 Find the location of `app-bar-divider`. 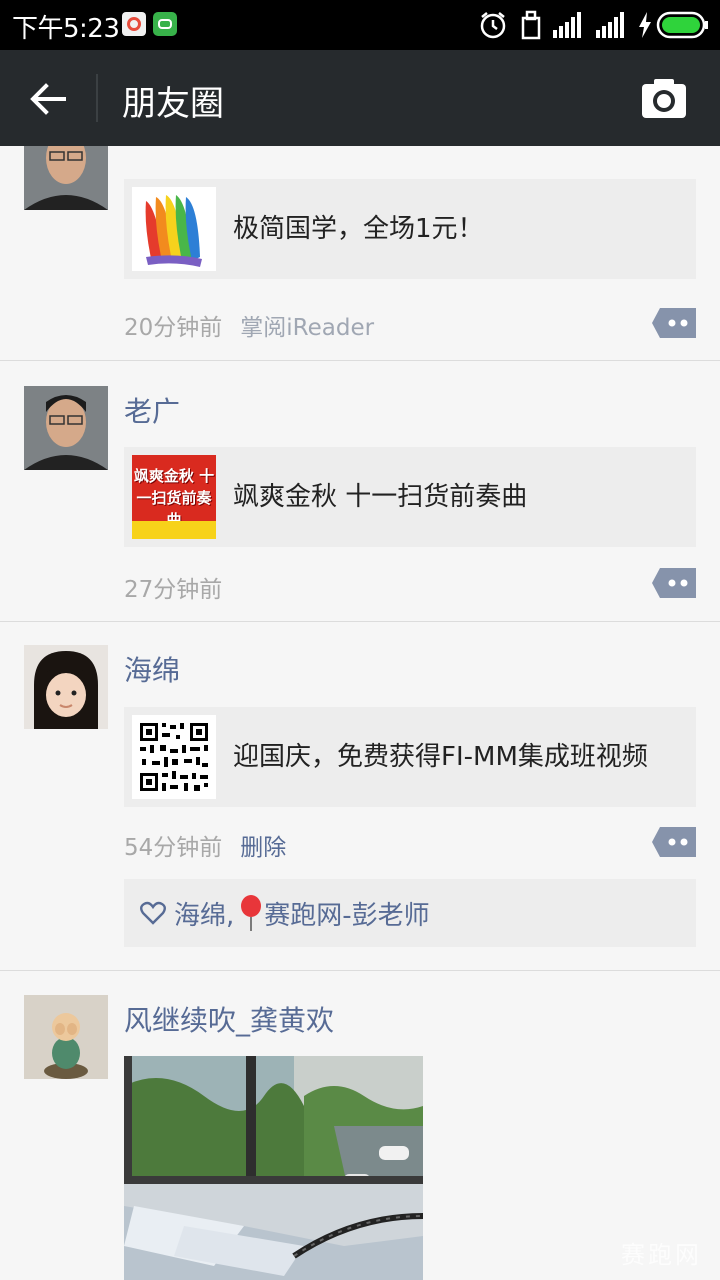

app-bar-divider is located at coordinates (97, 98).